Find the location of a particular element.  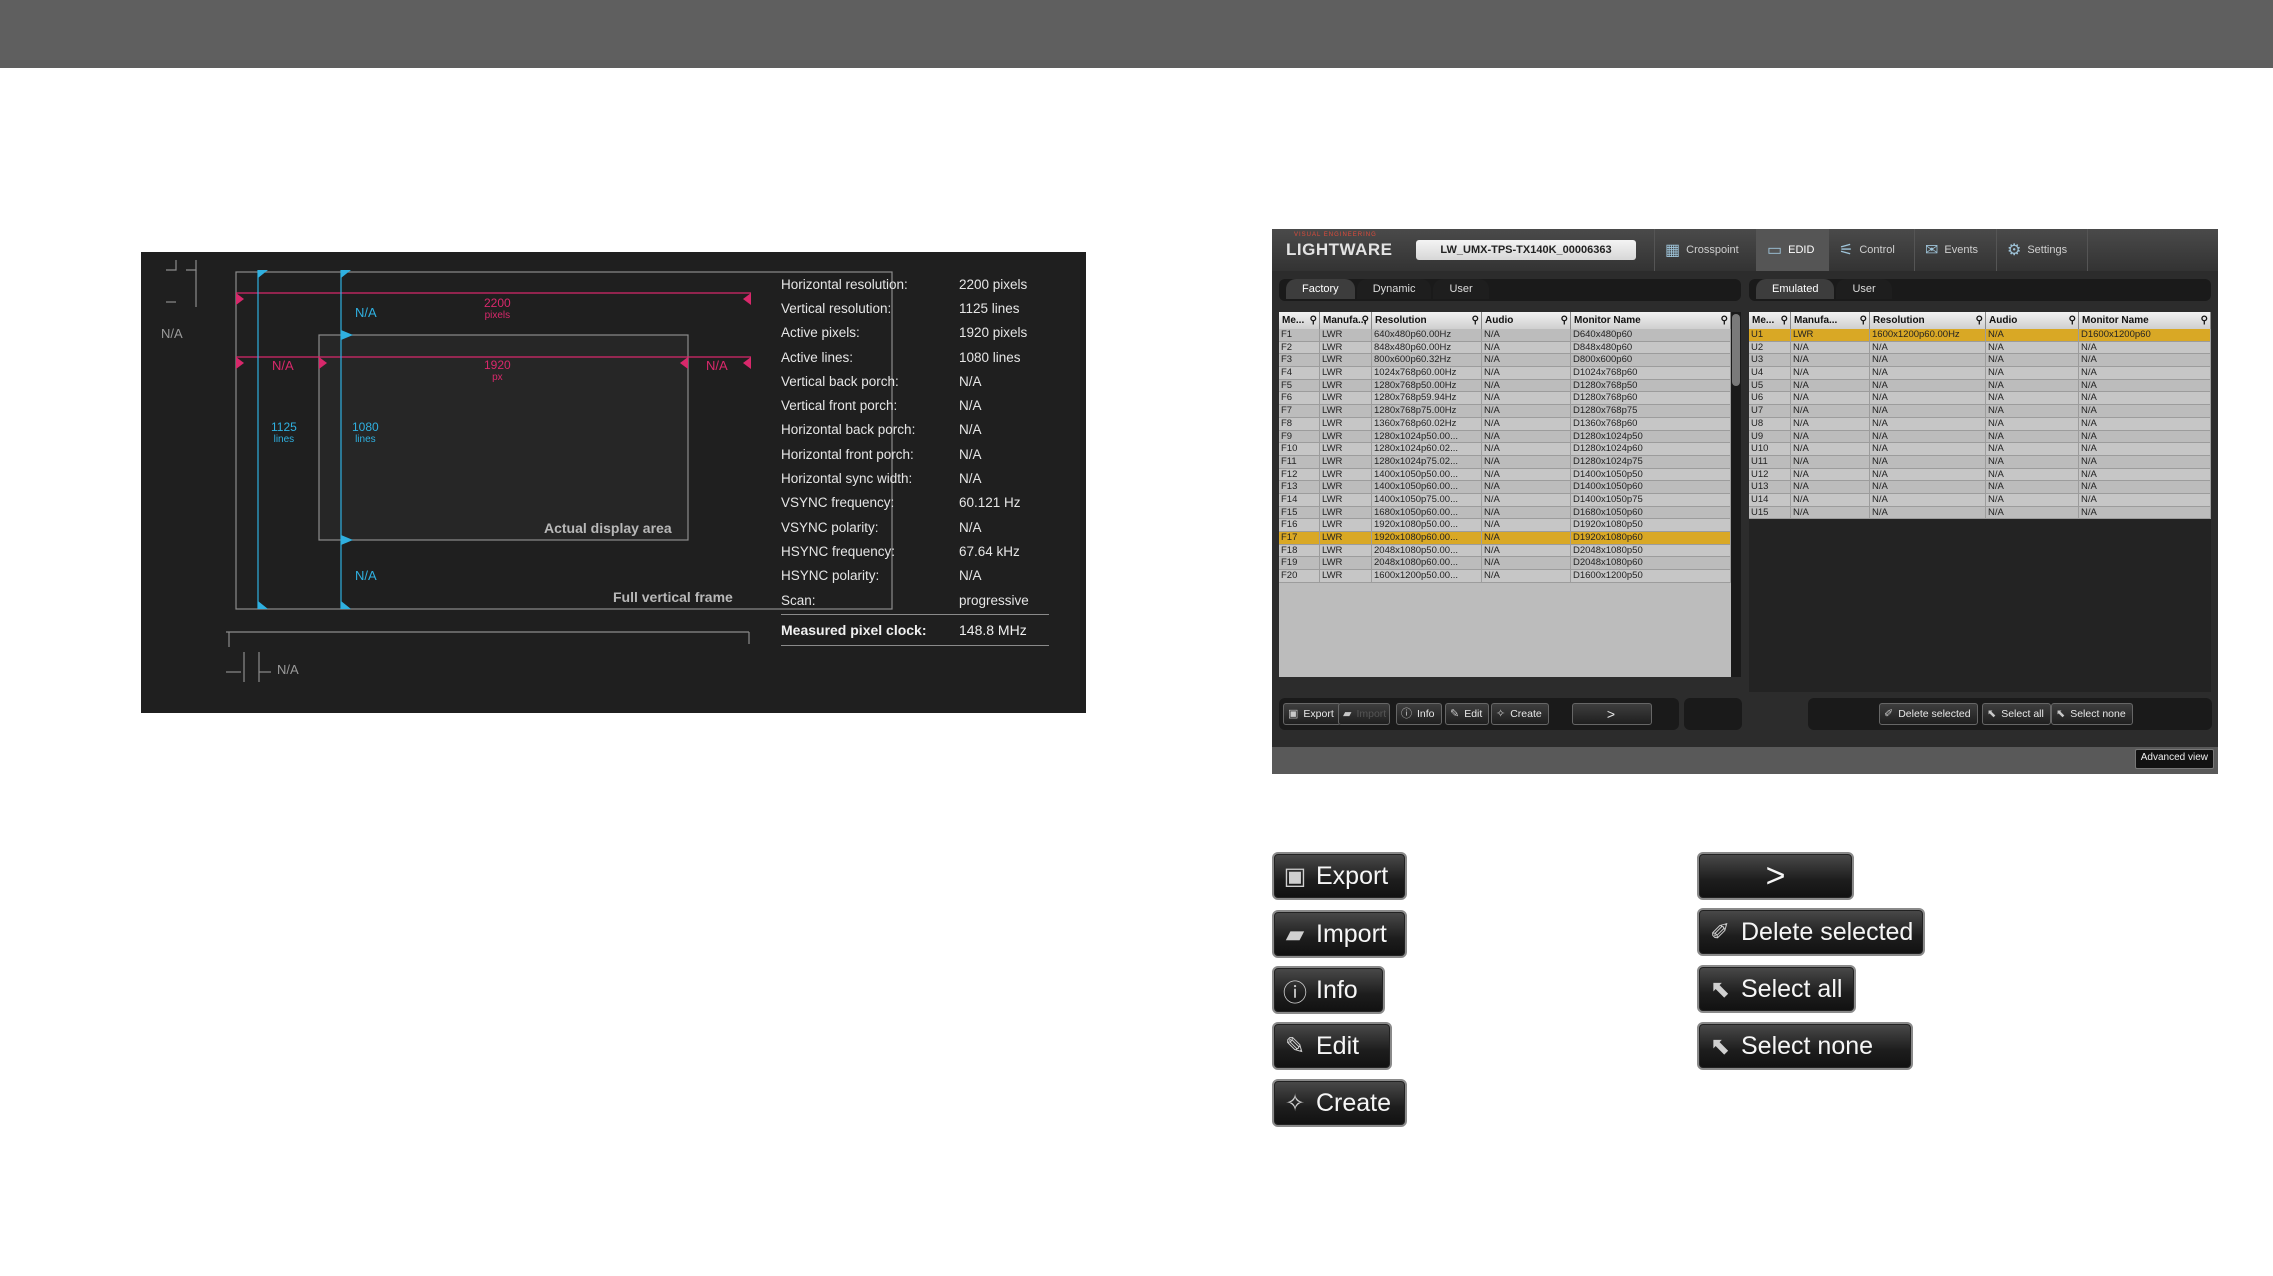

edit-button: ✎ Edit is located at coordinates (1467, 714).